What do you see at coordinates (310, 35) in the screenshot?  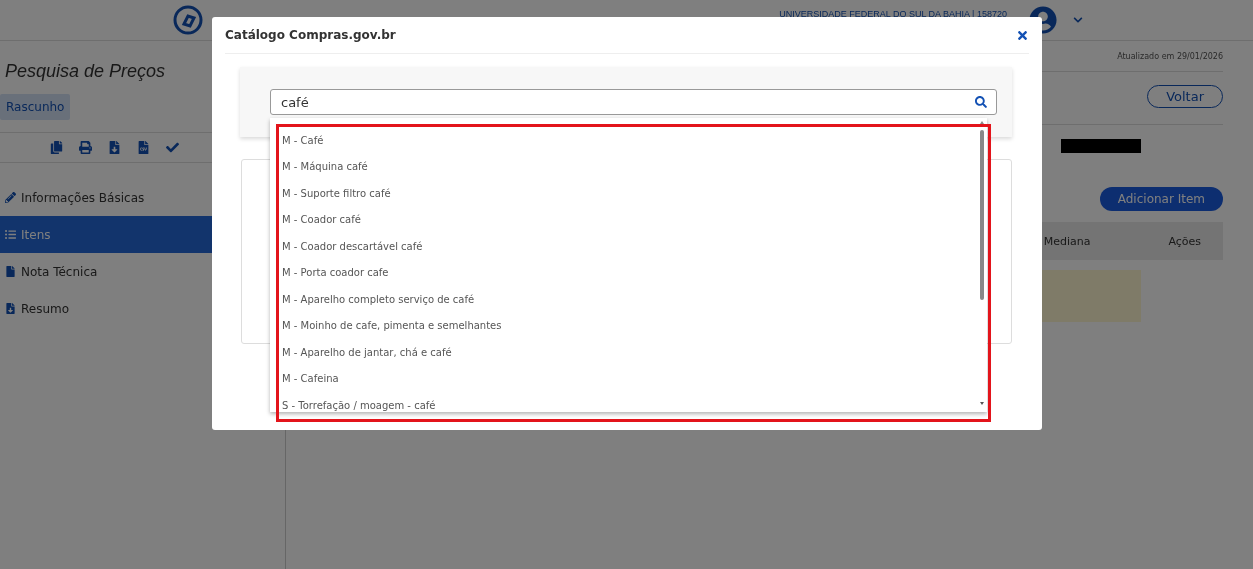 I see `modal-title: Catálogo Compras.gov.br` at bounding box center [310, 35].